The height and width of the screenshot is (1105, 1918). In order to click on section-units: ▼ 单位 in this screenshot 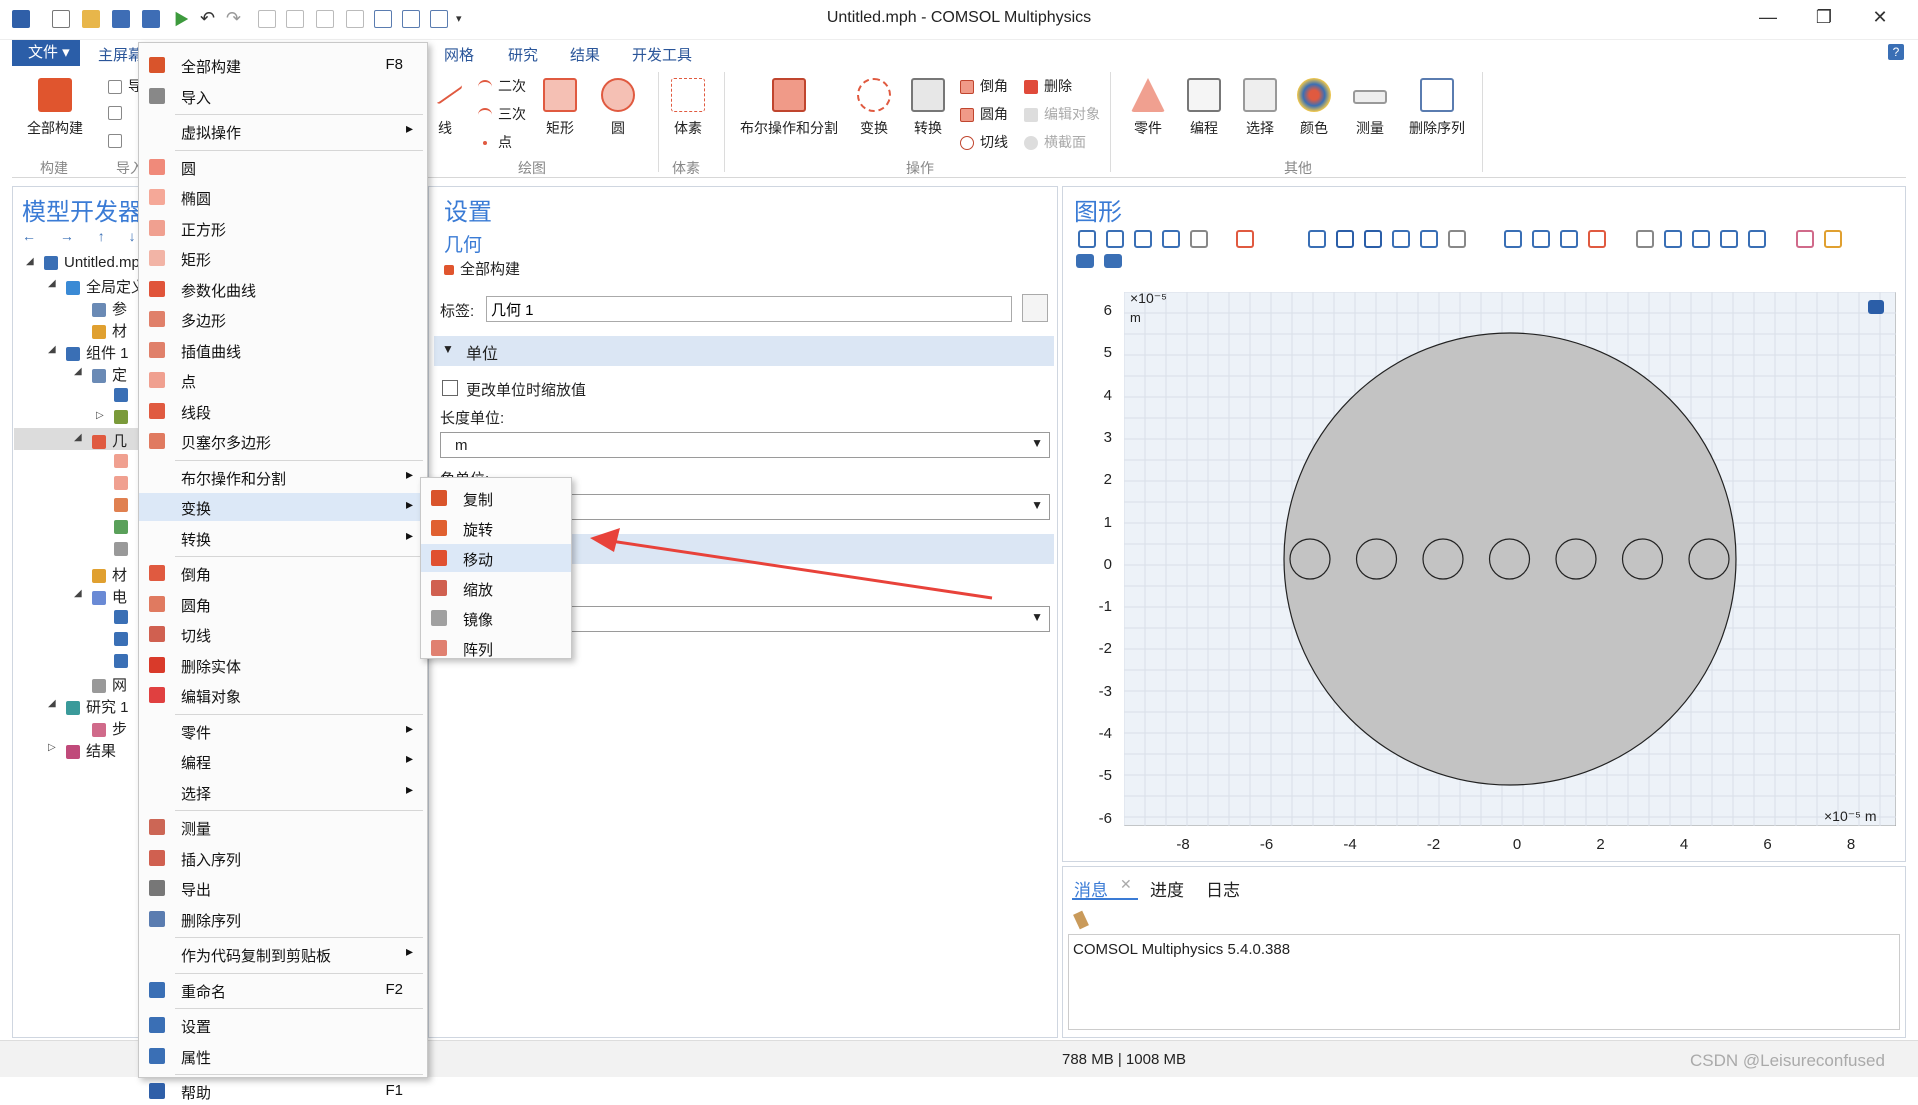, I will do `click(744, 351)`.